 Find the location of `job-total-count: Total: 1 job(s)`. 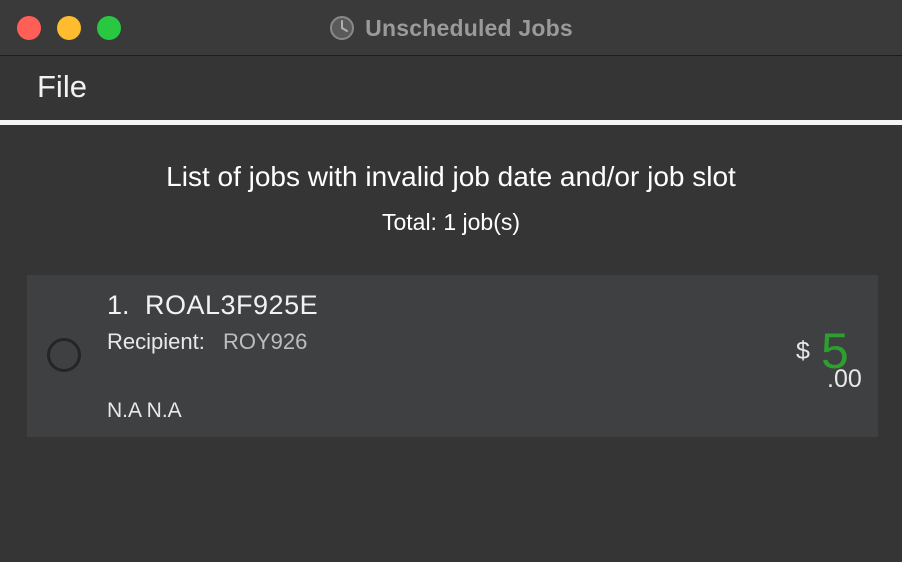

job-total-count: Total: 1 job(s) is located at coordinates (451, 222).